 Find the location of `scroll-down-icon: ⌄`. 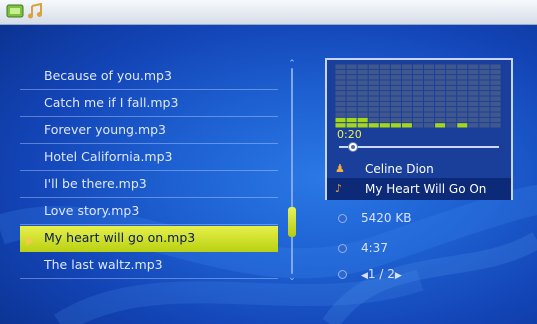

scroll-down-icon: ⌄ is located at coordinates (292, 278).